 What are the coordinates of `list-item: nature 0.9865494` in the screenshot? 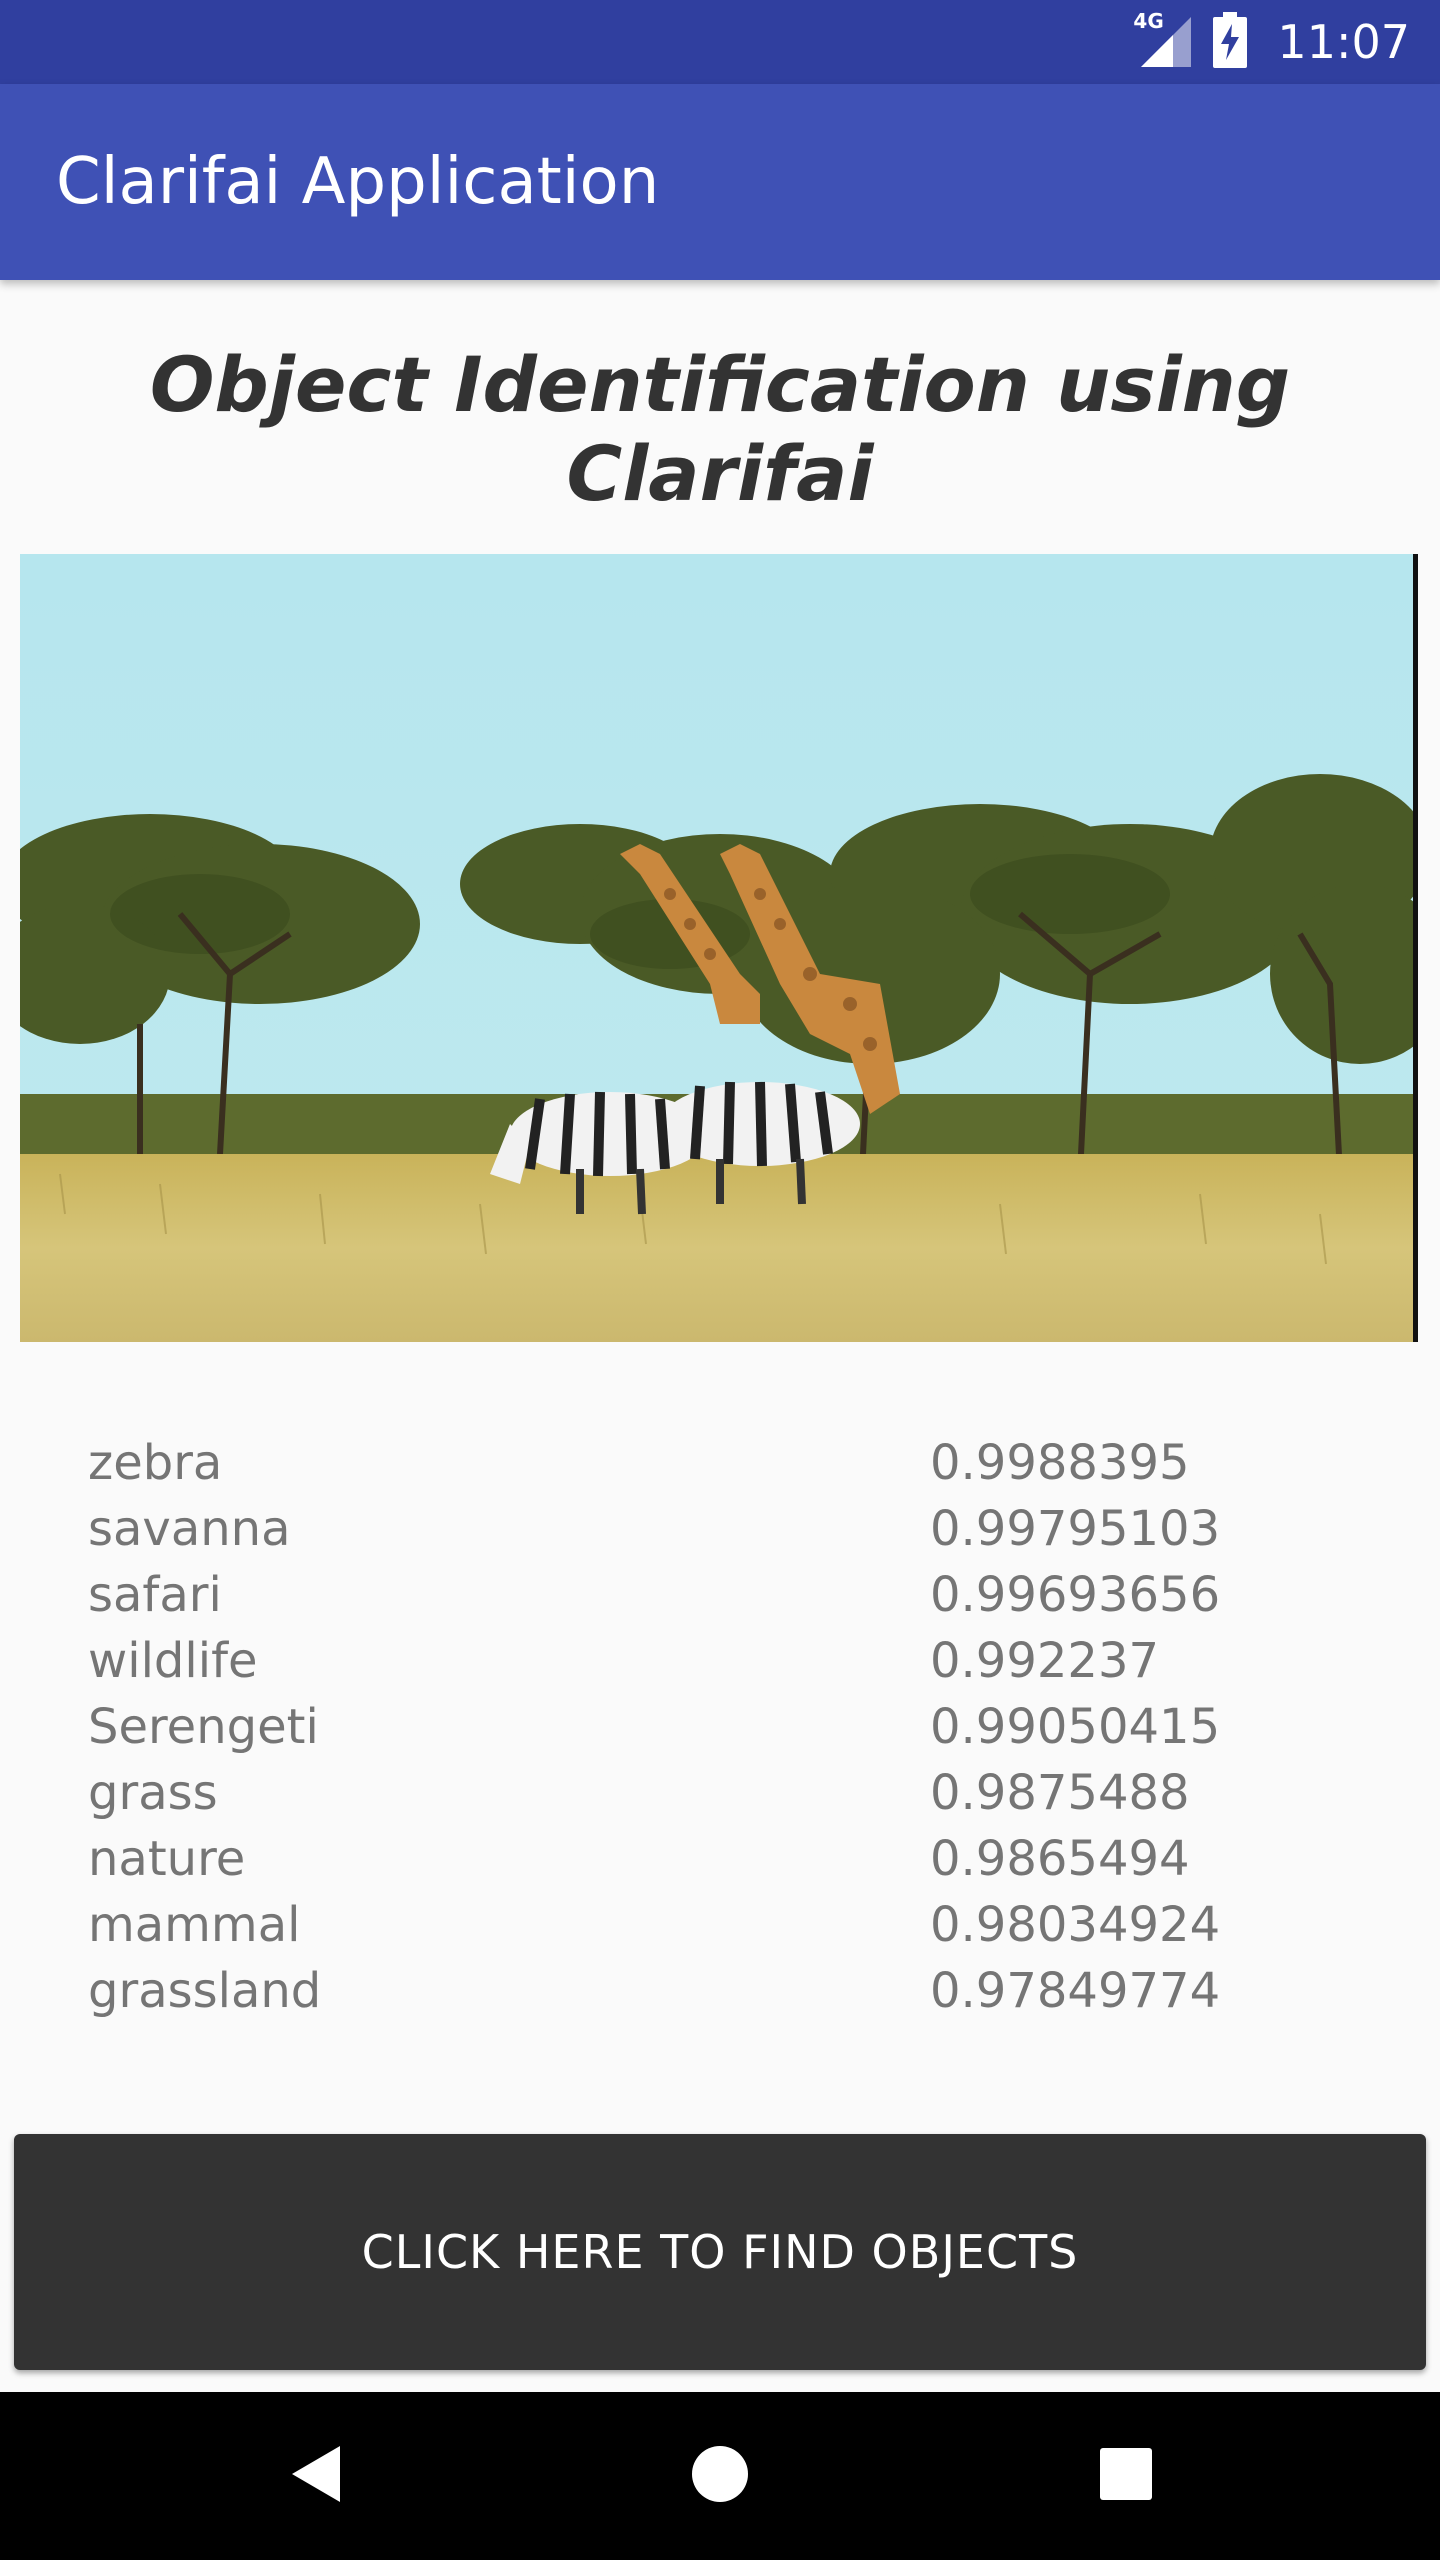 It's located at (688, 1859).